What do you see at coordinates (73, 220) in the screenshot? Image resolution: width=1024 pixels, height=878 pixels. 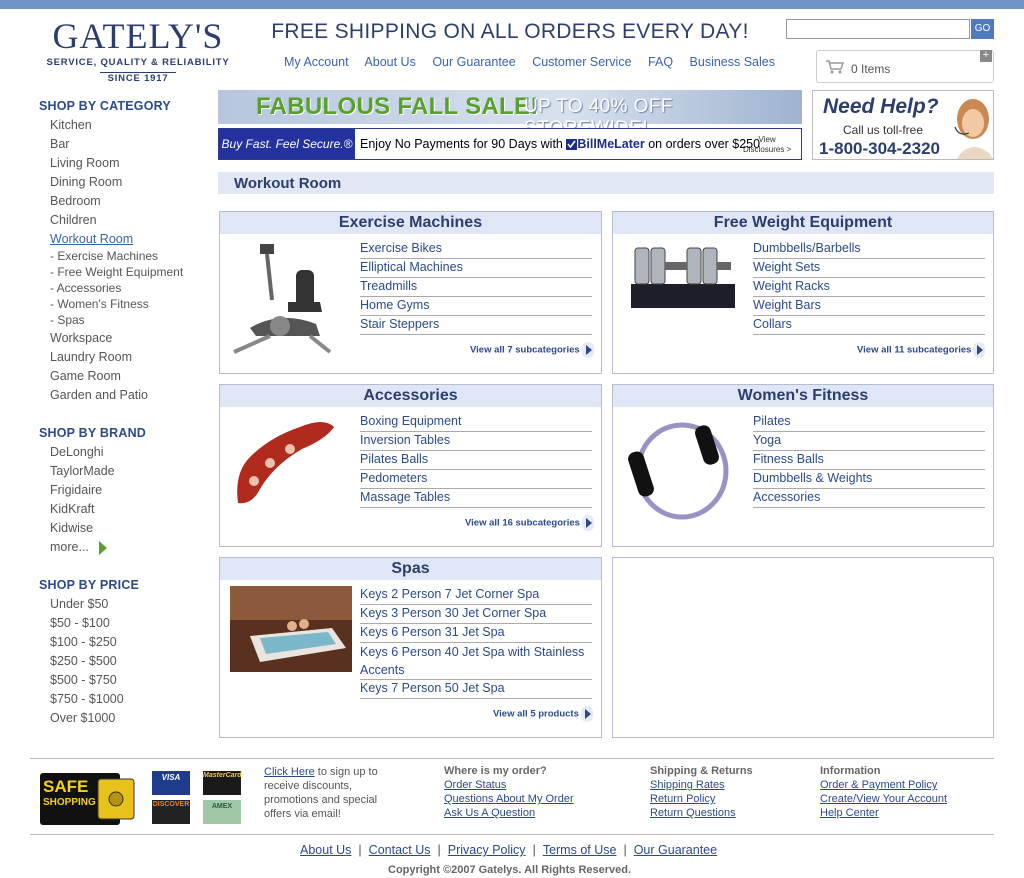 I see `sidebar-item-children: Children` at bounding box center [73, 220].